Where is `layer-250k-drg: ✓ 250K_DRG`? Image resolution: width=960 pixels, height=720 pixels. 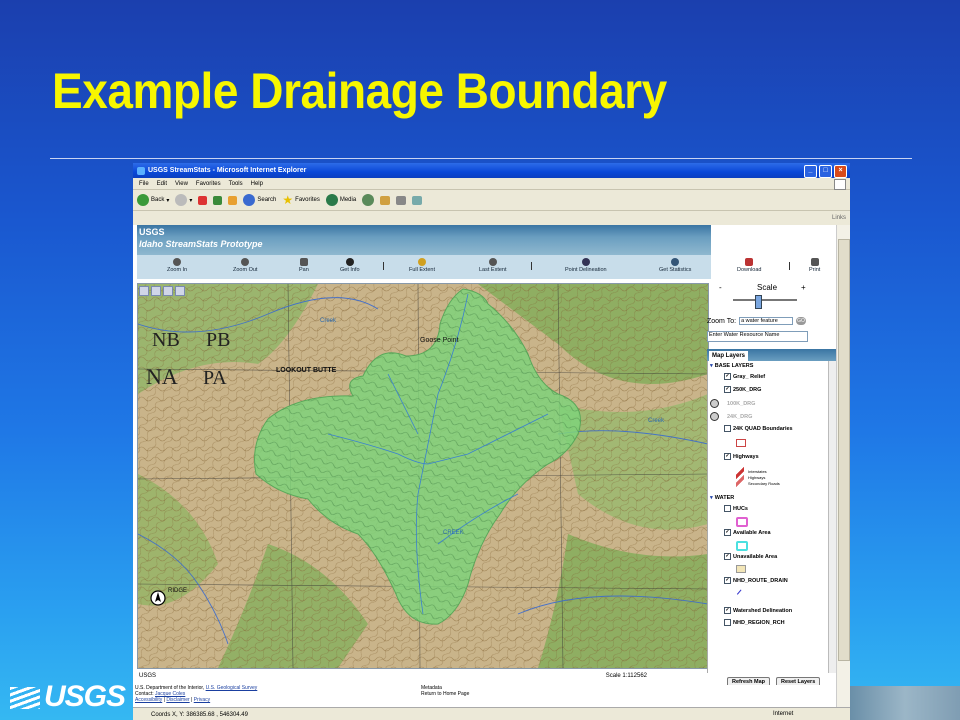 layer-250k-drg: ✓ 250K_DRG is located at coordinates (742, 389).